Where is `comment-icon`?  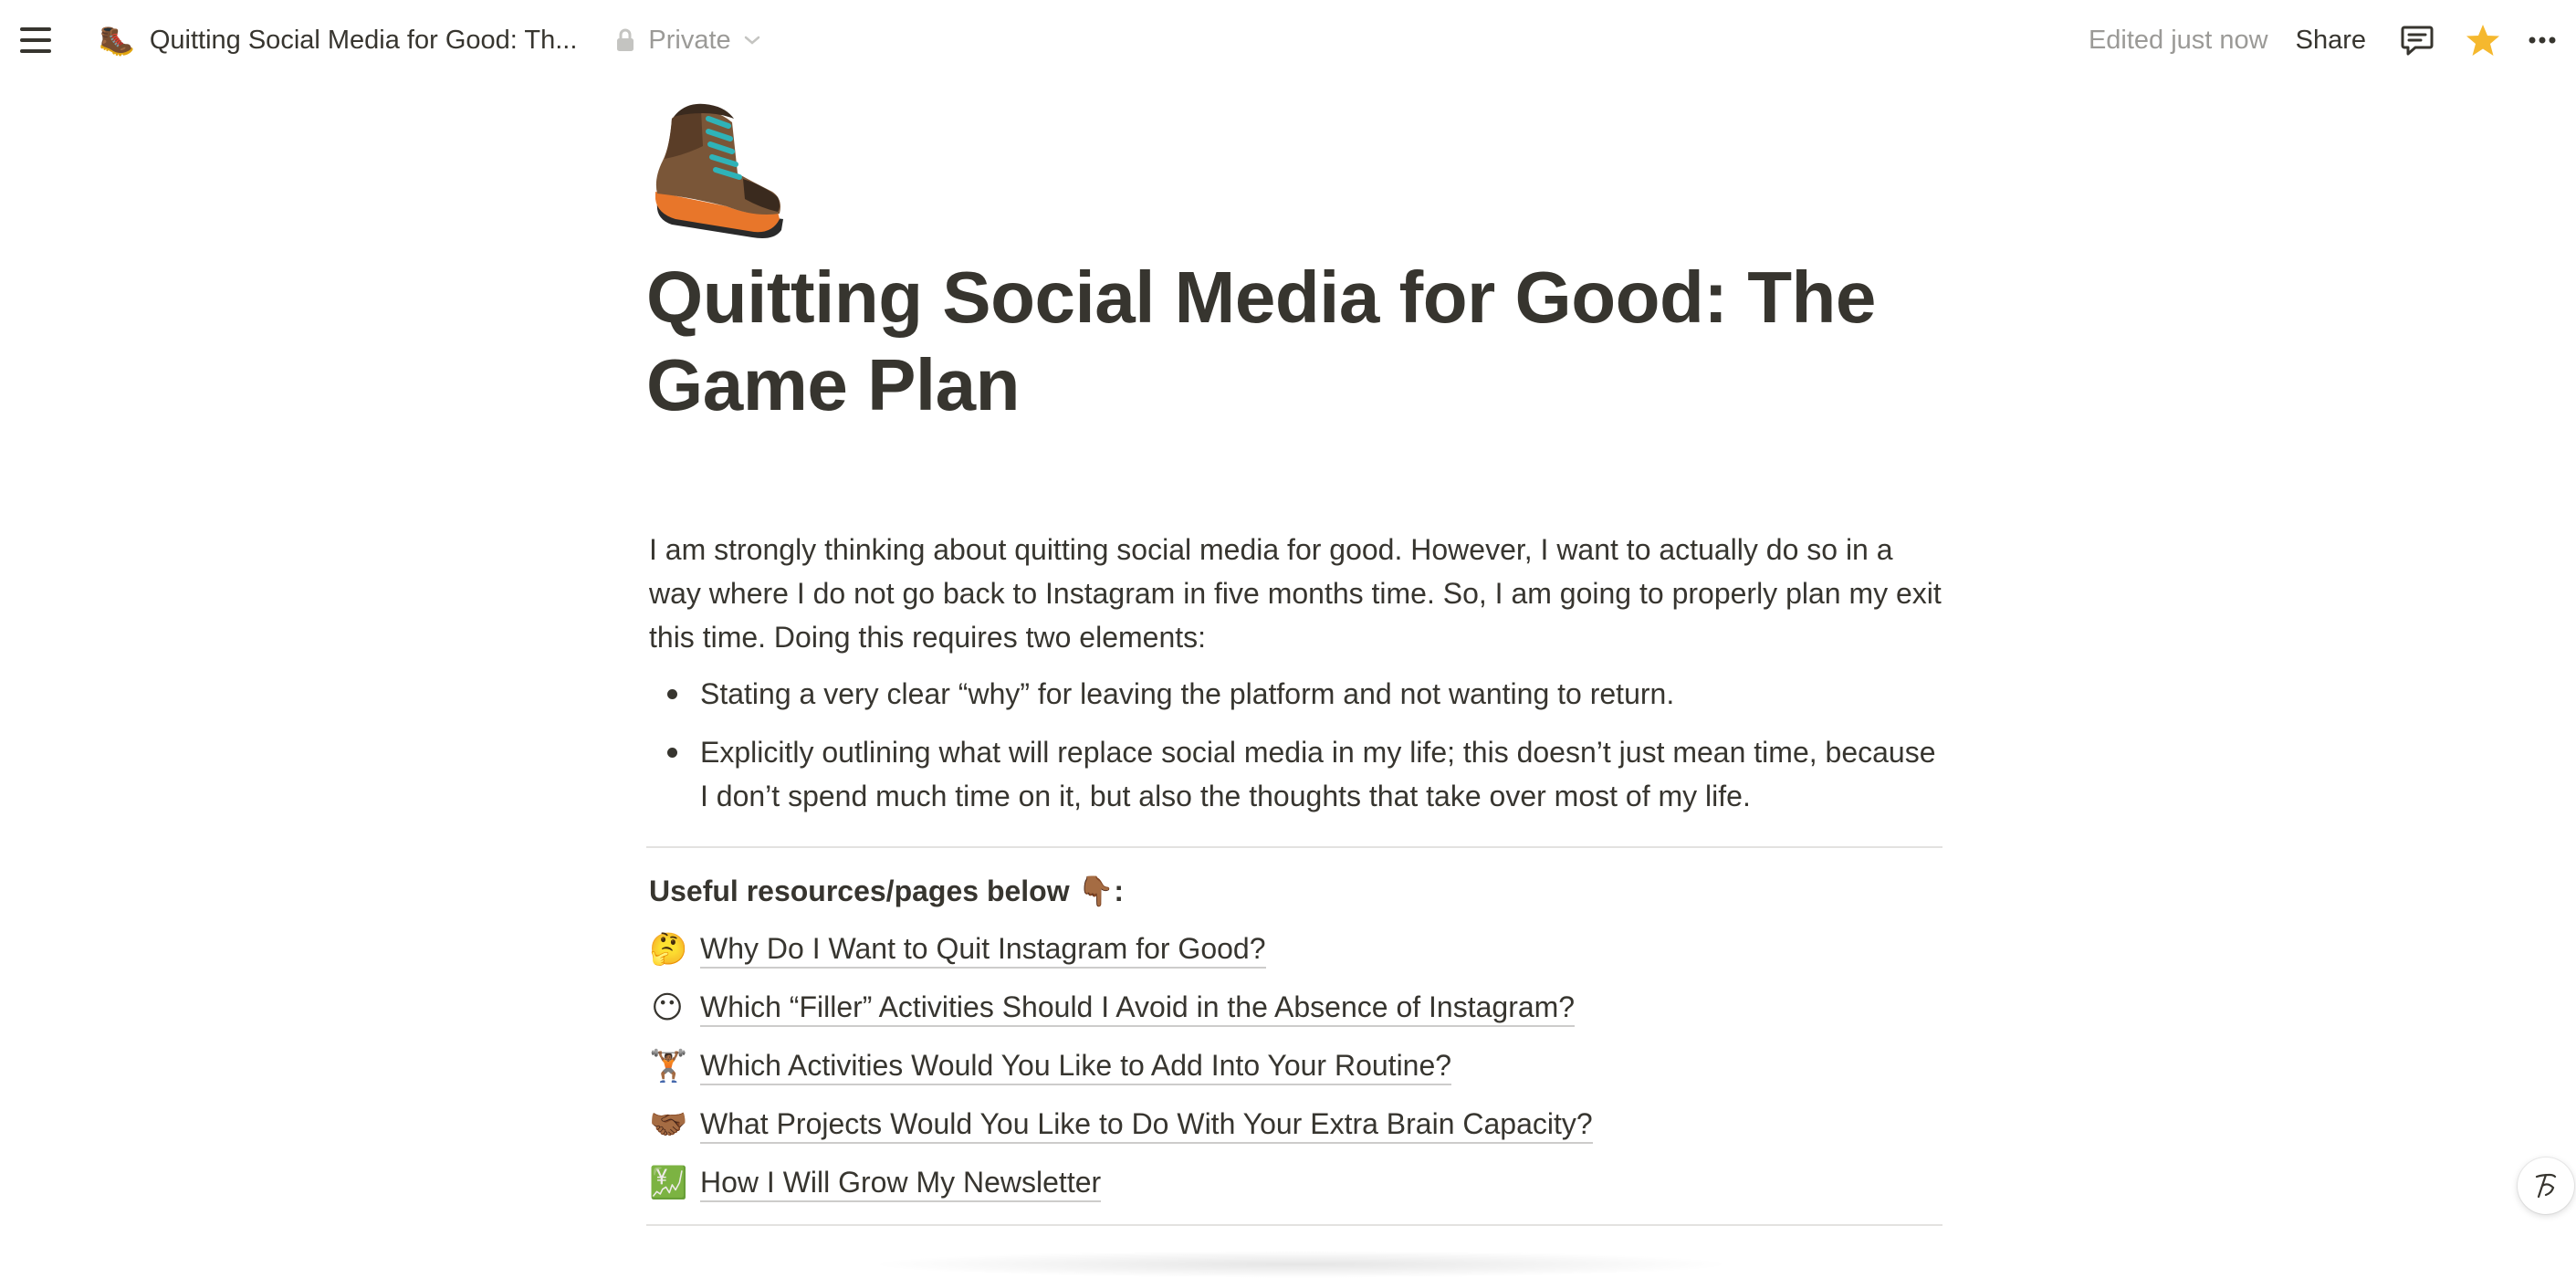
comment-icon is located at coordinates (2417, 40).